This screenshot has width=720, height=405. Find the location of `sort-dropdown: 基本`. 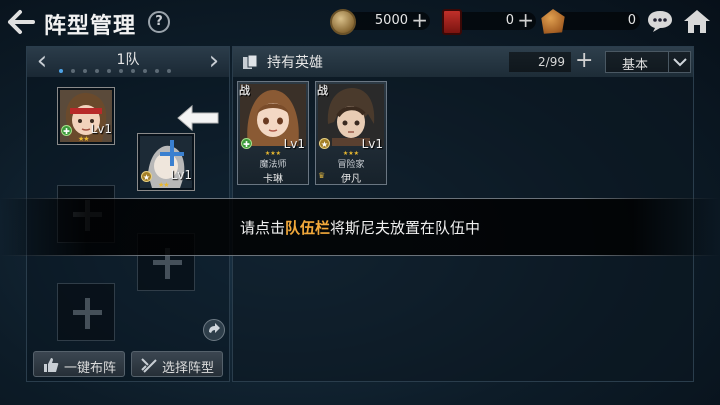

sort-dropdown: 基本 is located at coordinates (648, 62).